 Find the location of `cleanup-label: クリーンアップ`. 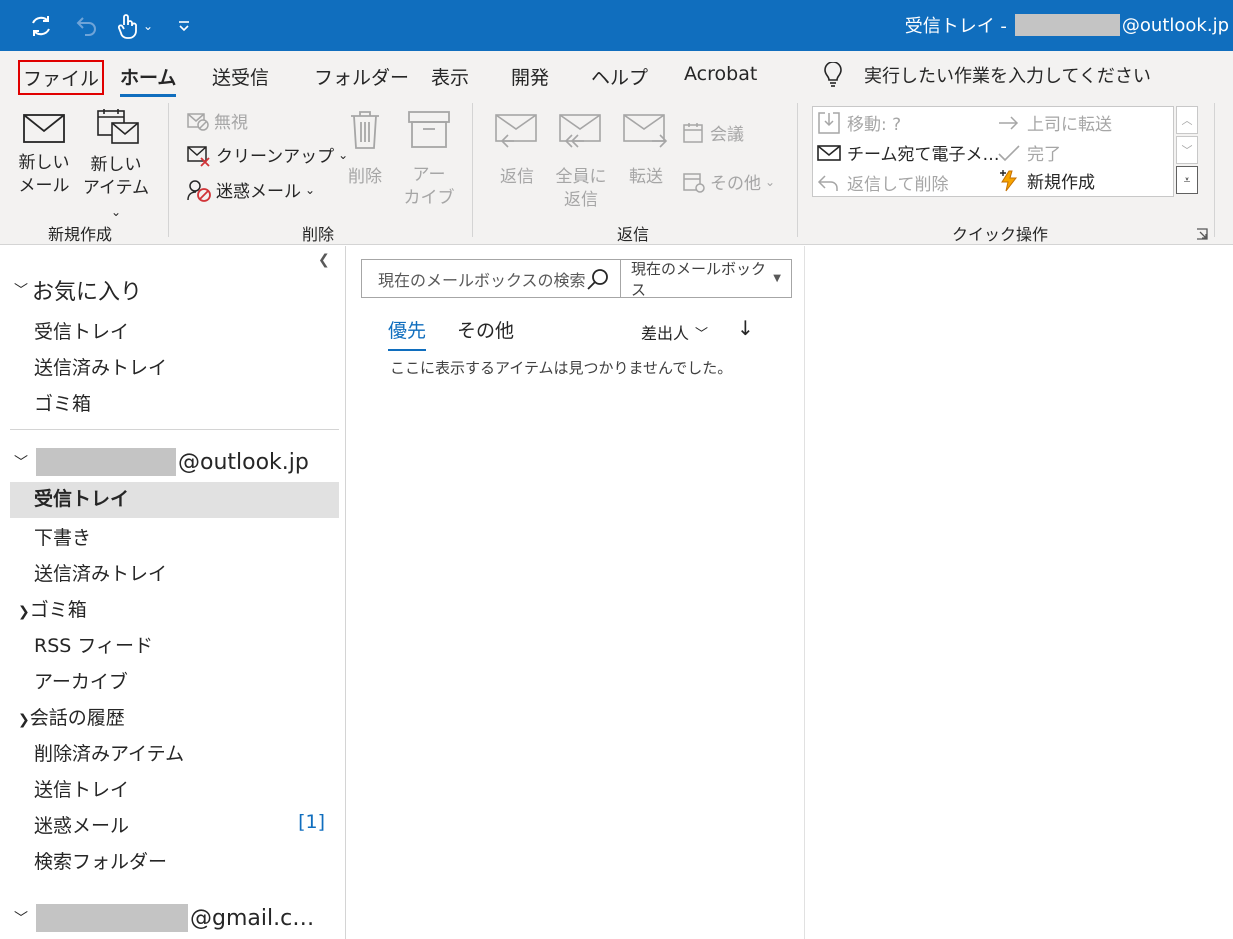

cleanup-label: クリーンアップ is located at coordinates (275, 157).